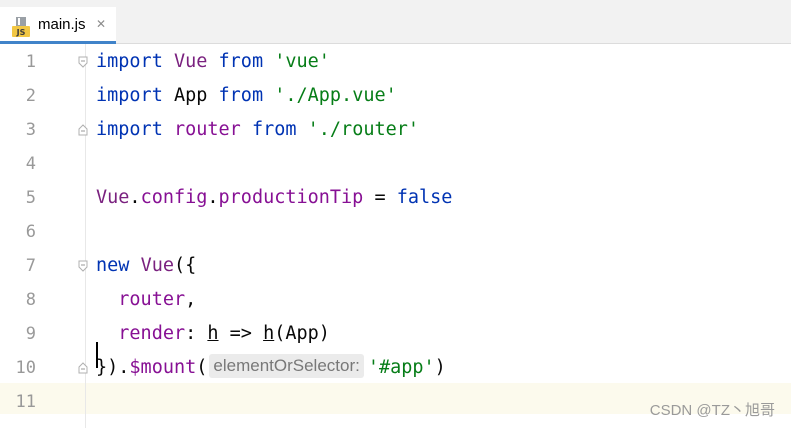 This screenshot has width=791, height=428. I want to click on operator: =>, so click(241, 333).